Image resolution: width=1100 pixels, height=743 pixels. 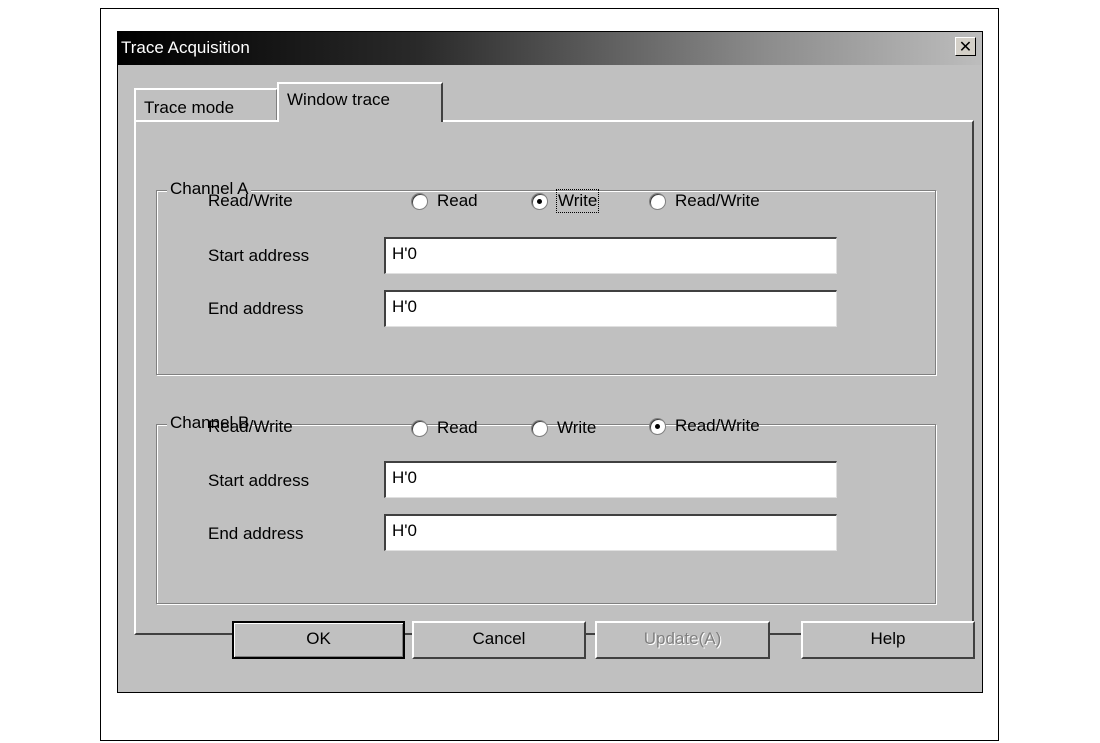 I want to click on channel-b-read-label: Read, so click(x=457, y=428).